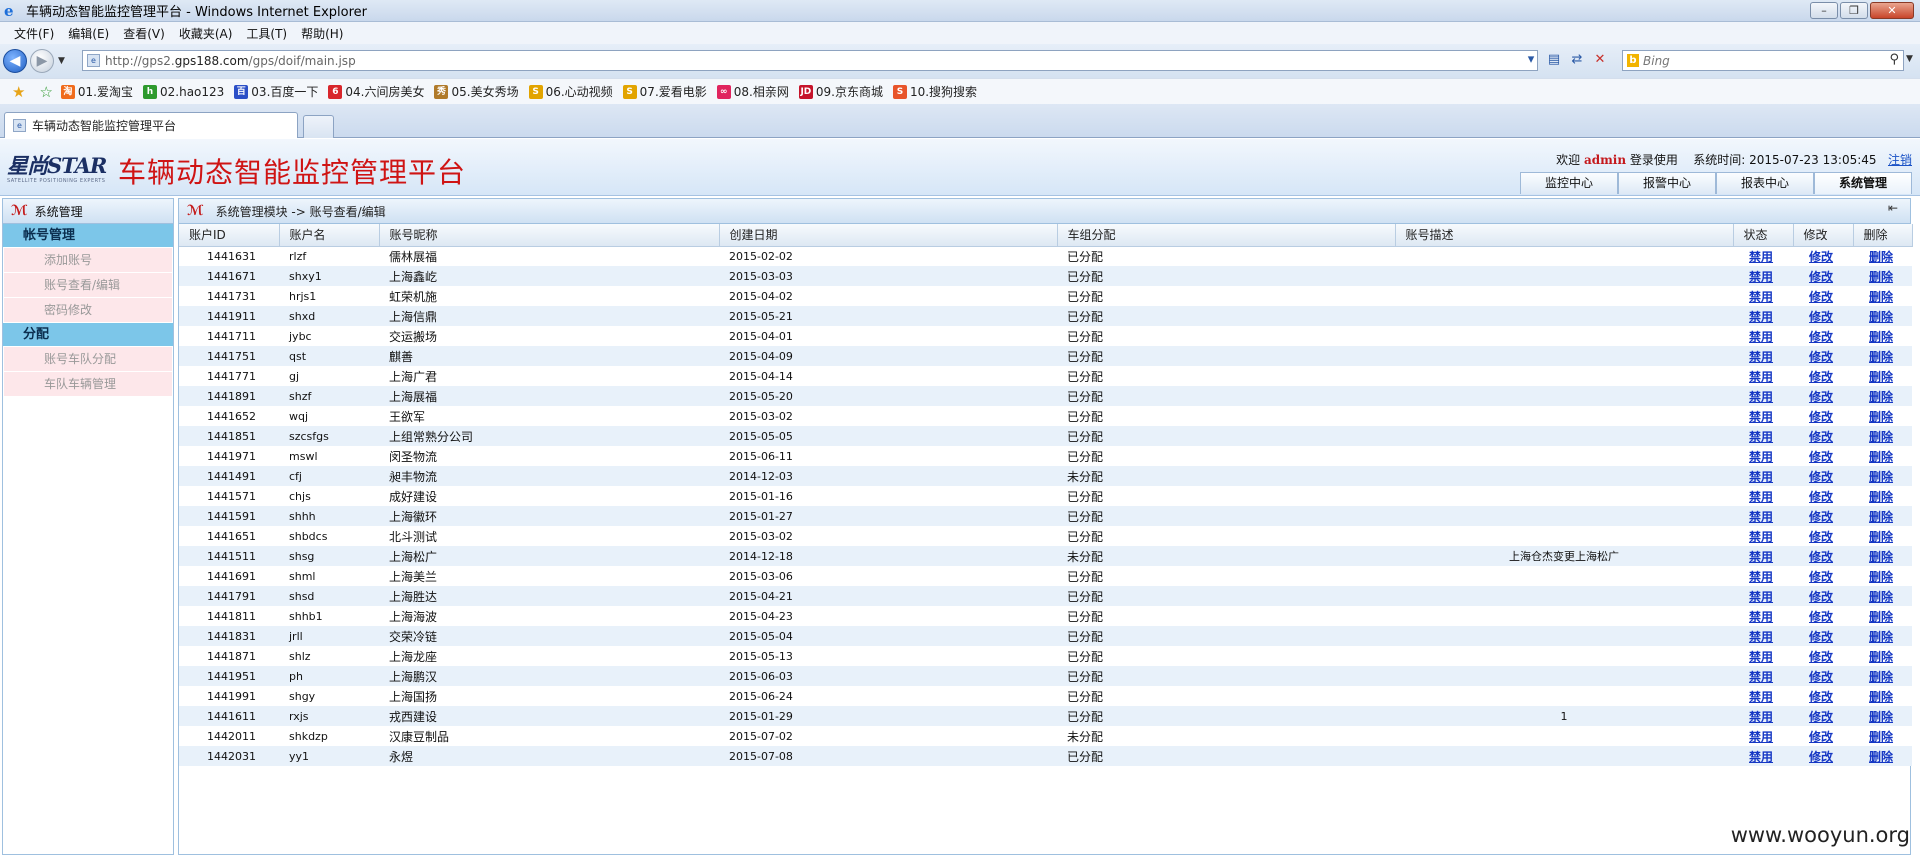  What do you see at coordinates (1863, 183) in the screenshot?
I see `tab-system-management: 系统管理` at bounding box center [1863, 183].